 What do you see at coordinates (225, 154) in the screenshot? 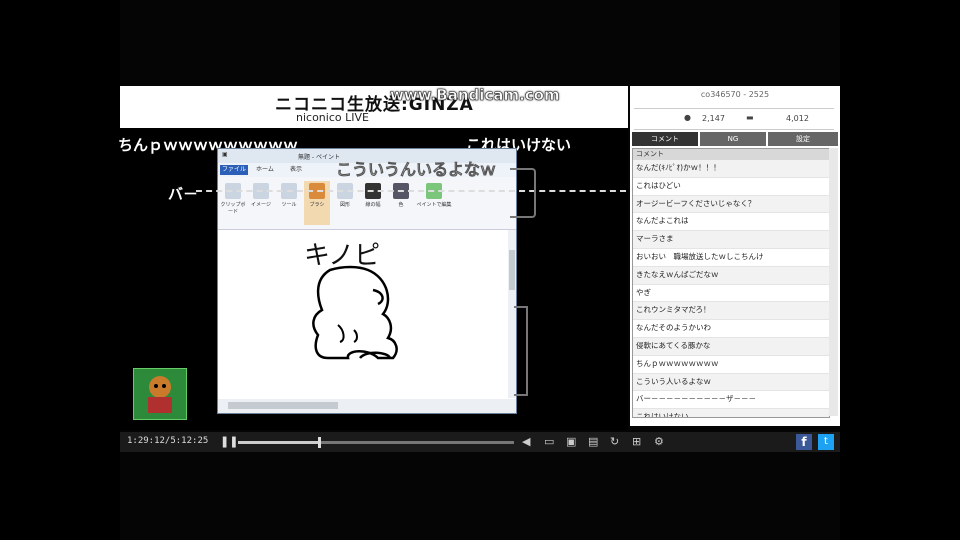
I see `paint-app-icon: ▣` at bounding box center [225, 154].